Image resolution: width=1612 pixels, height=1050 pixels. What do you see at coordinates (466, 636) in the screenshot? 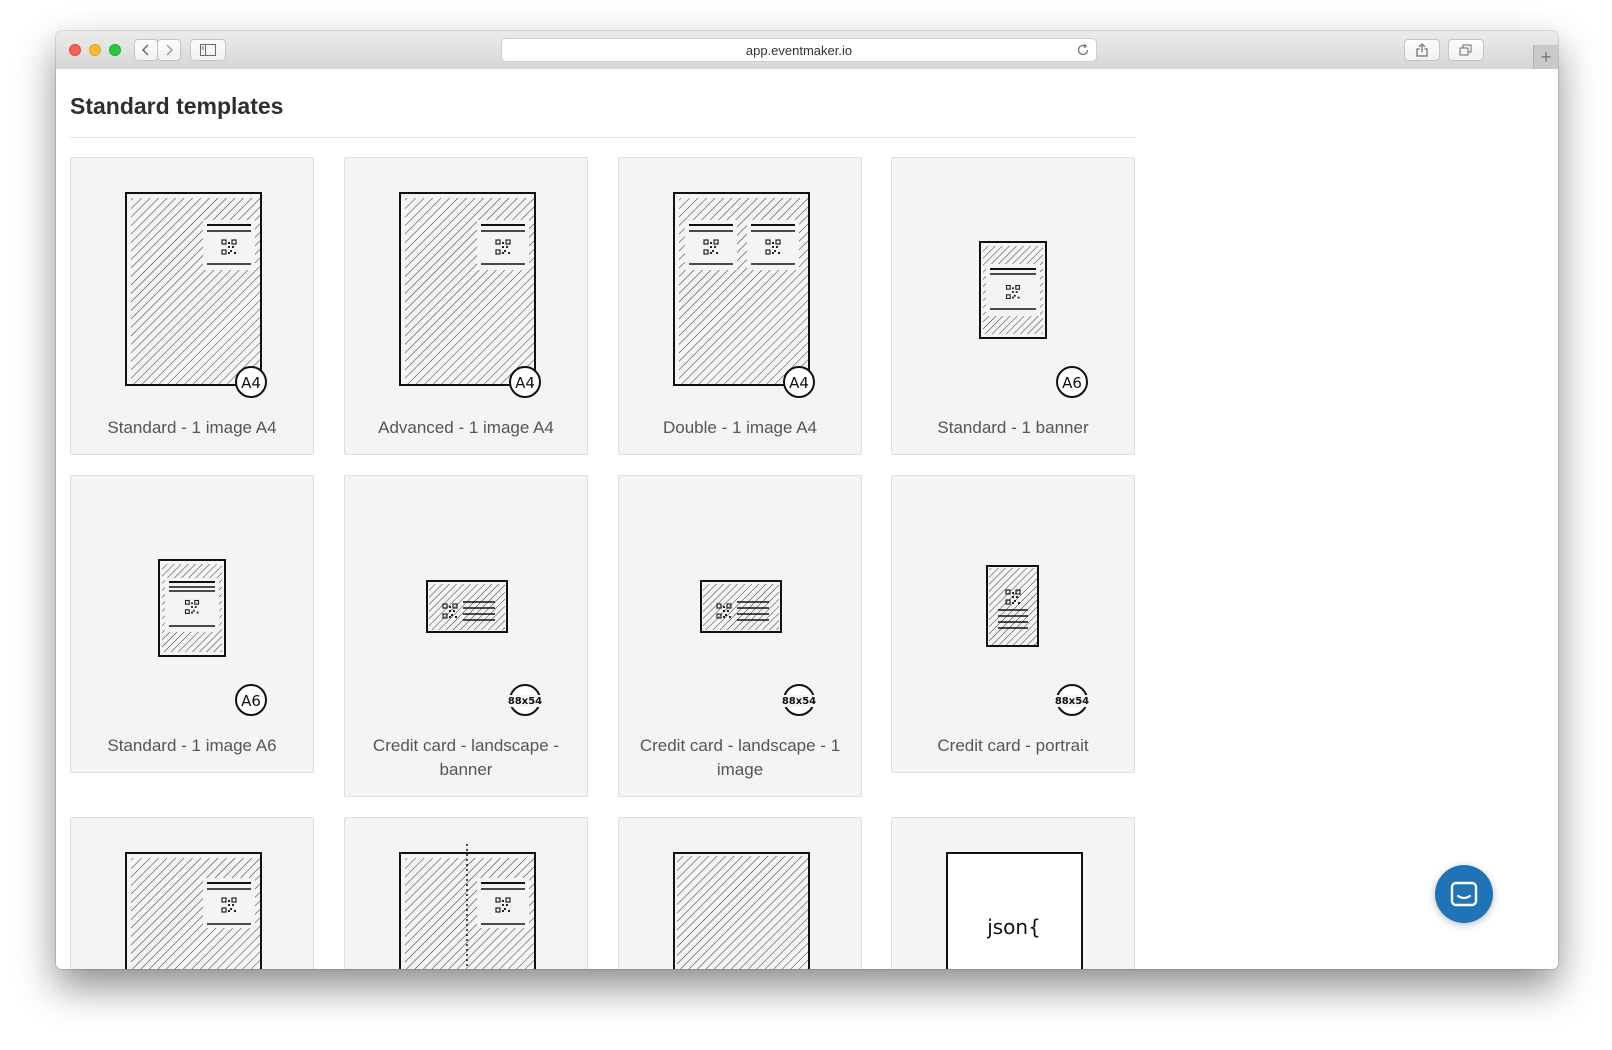
I see `template-card: 88x54 Credit card - landscape - banner` at bounding box center [466, 636].